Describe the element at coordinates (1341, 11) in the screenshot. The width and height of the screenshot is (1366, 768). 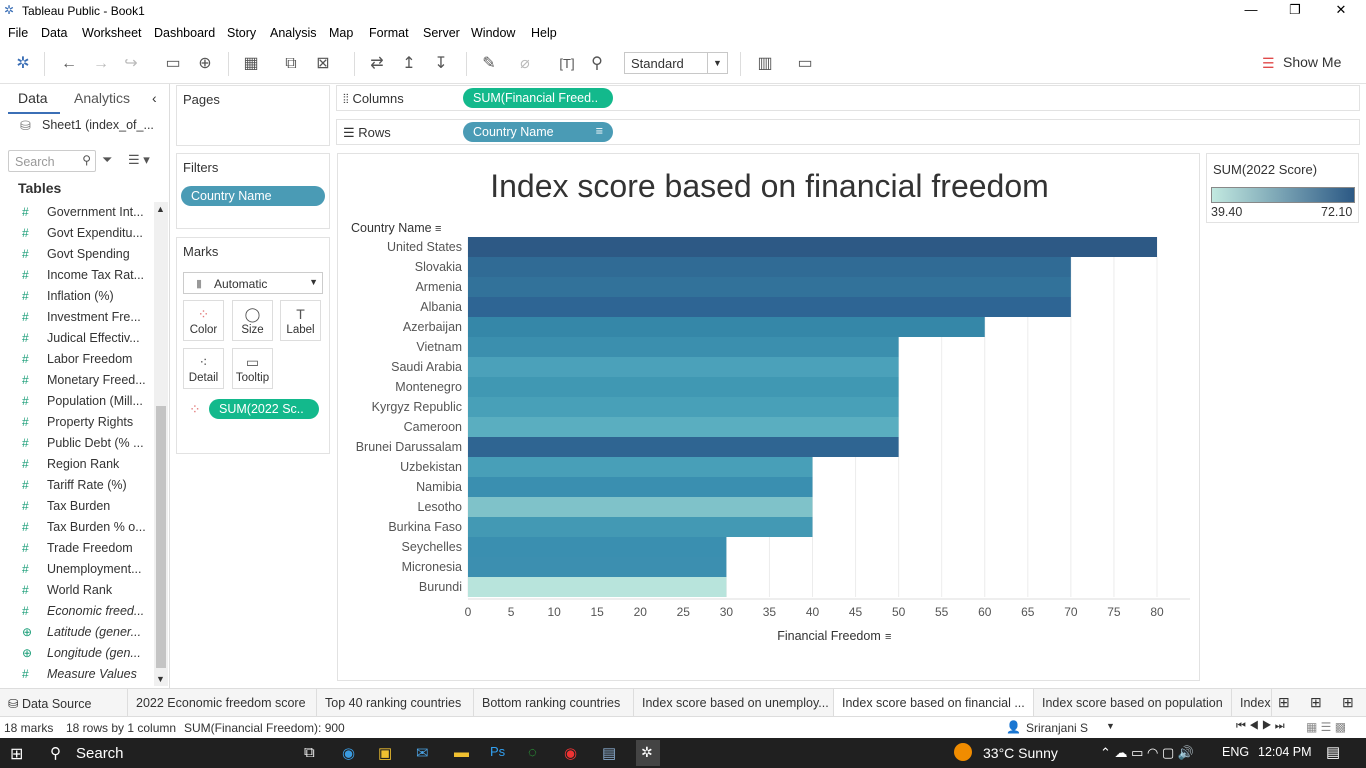
I see `close-button: ✕` at that location.